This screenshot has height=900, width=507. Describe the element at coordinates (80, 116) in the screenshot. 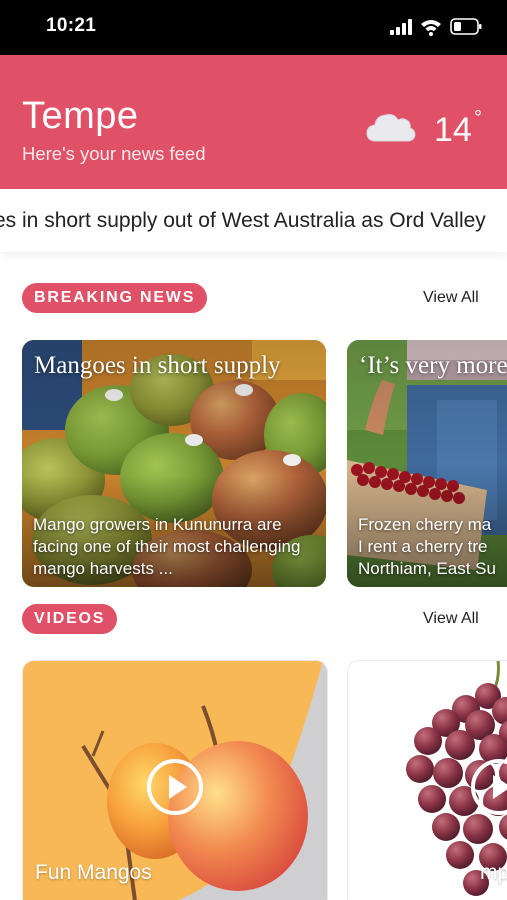

I see `city-name: Tempe` at that location.